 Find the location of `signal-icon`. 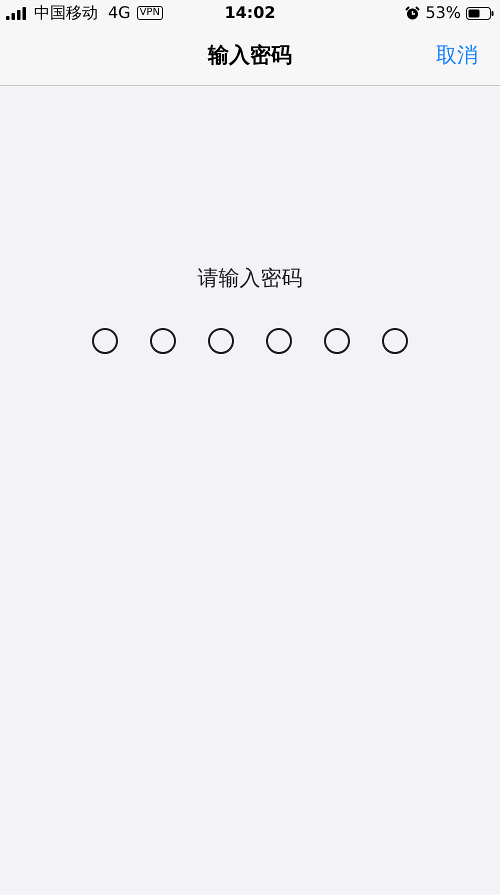

signal-icon is located at coordinates (17, 13).